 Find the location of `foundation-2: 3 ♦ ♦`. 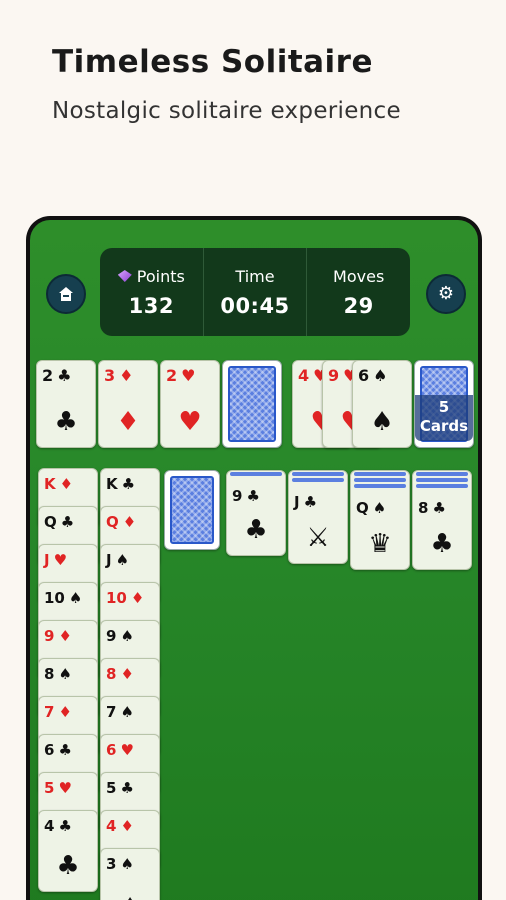

foundation-2: 3 ♦ ♦ is located at coordinates (128, 404).